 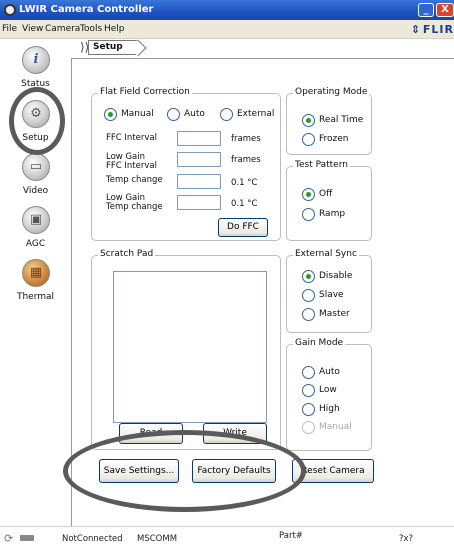 I want to click on breadcrumb: ⟩⟩ Setup, so click(x=262, y=48).